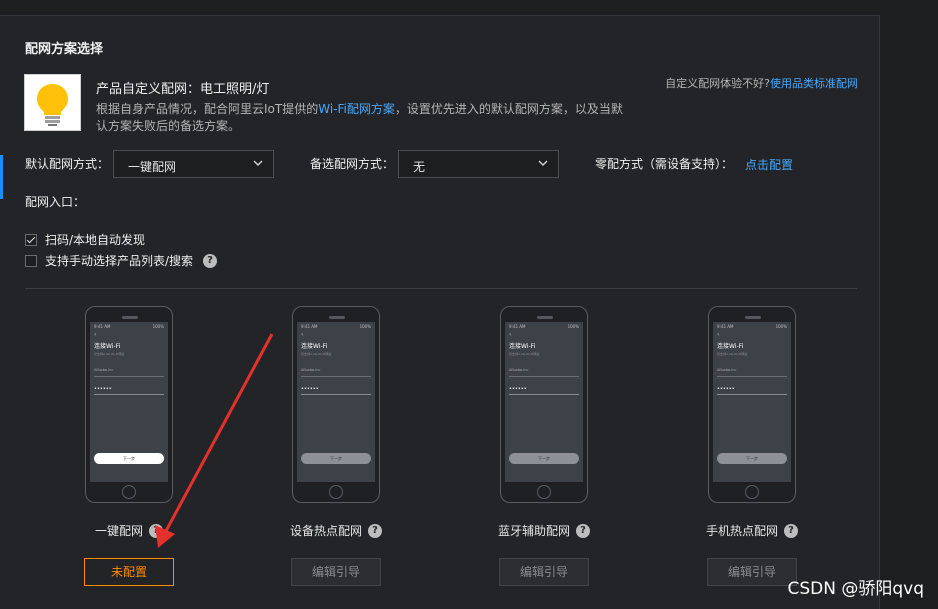  What do you see at coordinates (717, 83) in the screenshot?
I see `hint-text: 自定义配网体验不好?` at bounding box center [717, 83].